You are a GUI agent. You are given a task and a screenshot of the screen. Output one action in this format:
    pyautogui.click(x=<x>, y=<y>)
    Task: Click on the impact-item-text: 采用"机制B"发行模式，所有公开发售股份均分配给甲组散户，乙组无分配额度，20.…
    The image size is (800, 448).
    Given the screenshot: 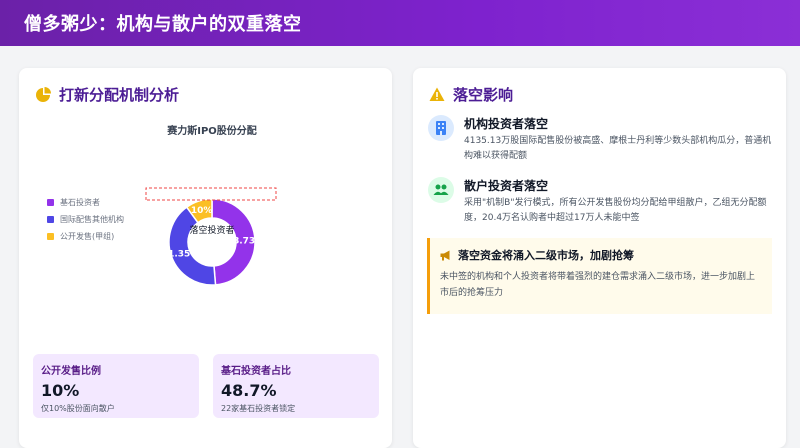 What is the action you would take?
    pyautogui.click(x=615, y=210)
    